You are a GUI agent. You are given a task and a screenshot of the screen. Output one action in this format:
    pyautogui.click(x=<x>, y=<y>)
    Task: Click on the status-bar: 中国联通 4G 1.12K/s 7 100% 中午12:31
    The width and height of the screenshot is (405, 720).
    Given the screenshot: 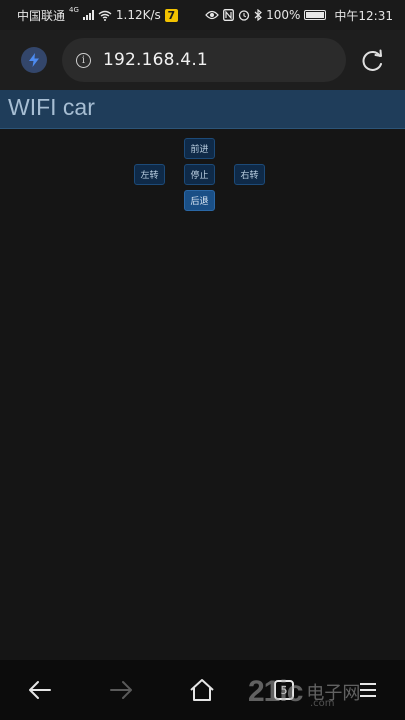 What is the action you would take?
    pyautogui.click(x=202, y=15)
    